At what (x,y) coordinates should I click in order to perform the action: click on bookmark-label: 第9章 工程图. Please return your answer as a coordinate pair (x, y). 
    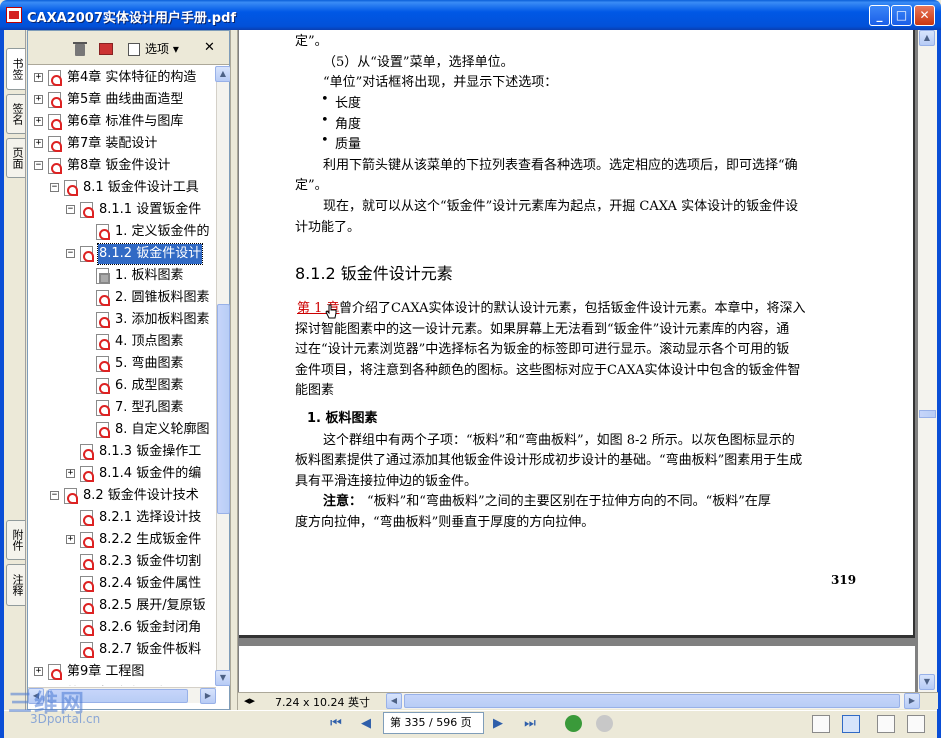
    Looking at the image, I should click on (106, 671).